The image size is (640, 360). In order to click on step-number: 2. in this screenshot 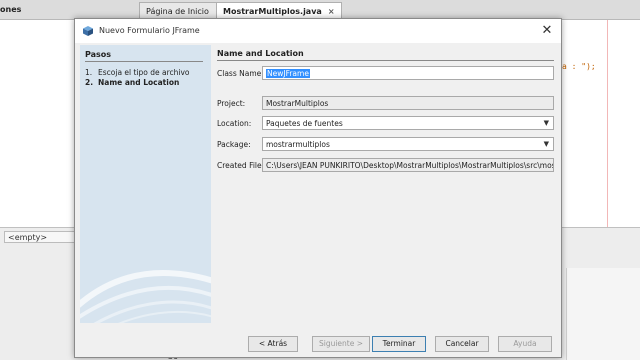, I will do `click(89, 82)`.